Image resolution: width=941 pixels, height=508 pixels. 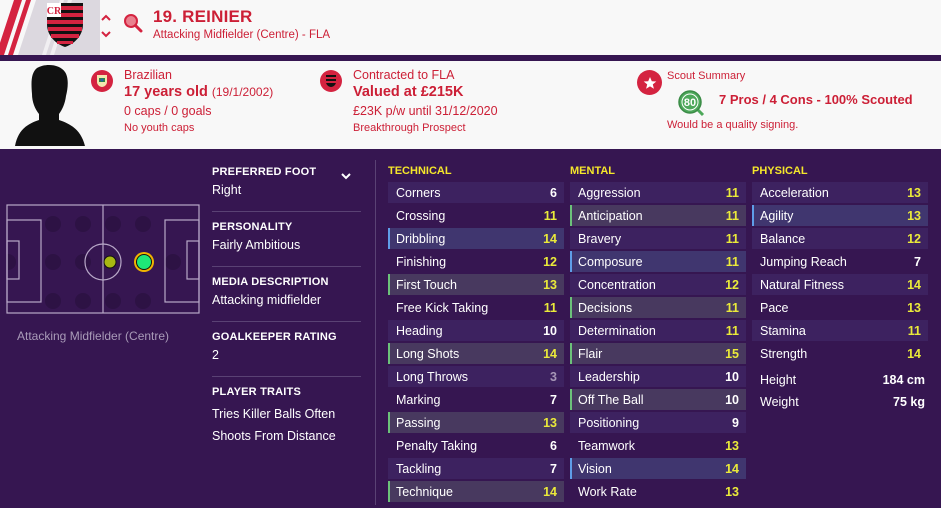 What do you see at coordinates (102, 81) in the screenshot?
I see `brazil-flag-badge-icon` at bounding box center [102, 81].